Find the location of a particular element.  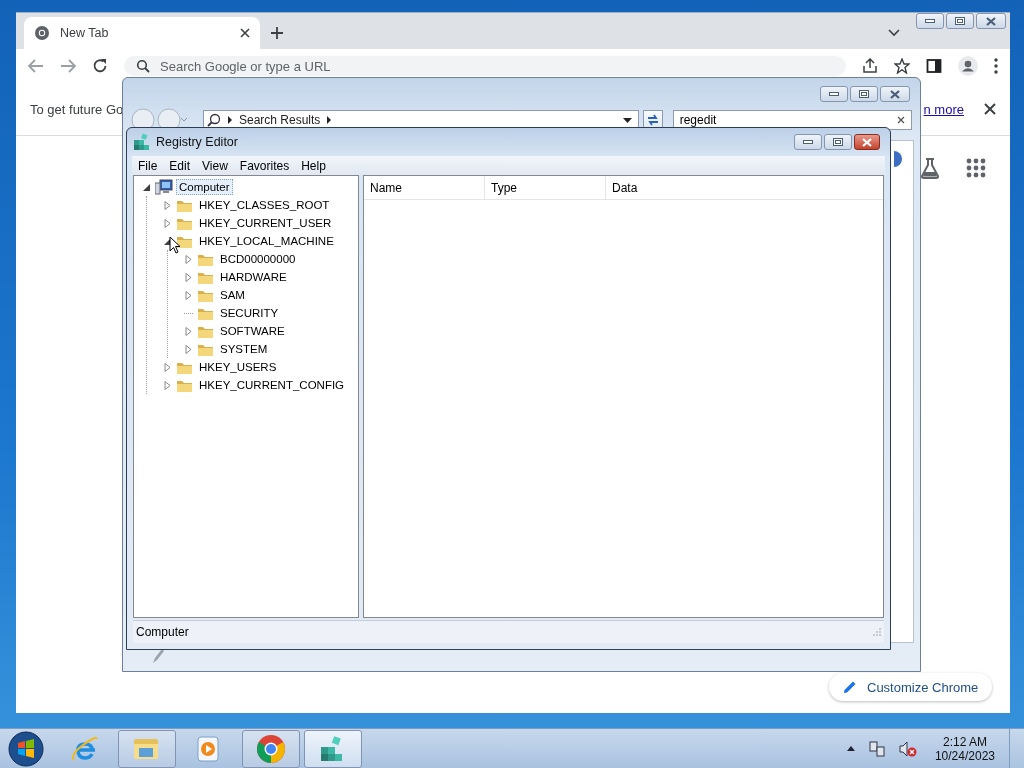

column-header: Type is located at coordinates (545, 187).